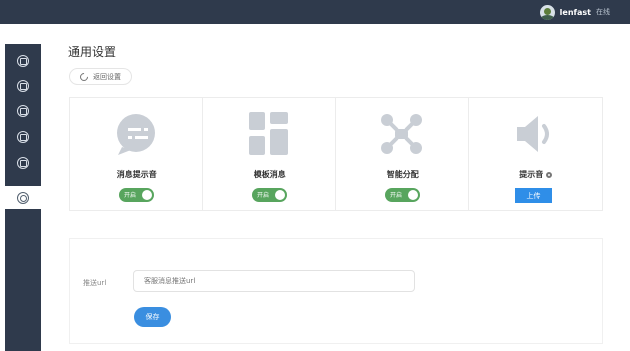 The height and width of the screenshot is (351, 630). I want to click on template-message-label: 模板消息, so click(269, 174).